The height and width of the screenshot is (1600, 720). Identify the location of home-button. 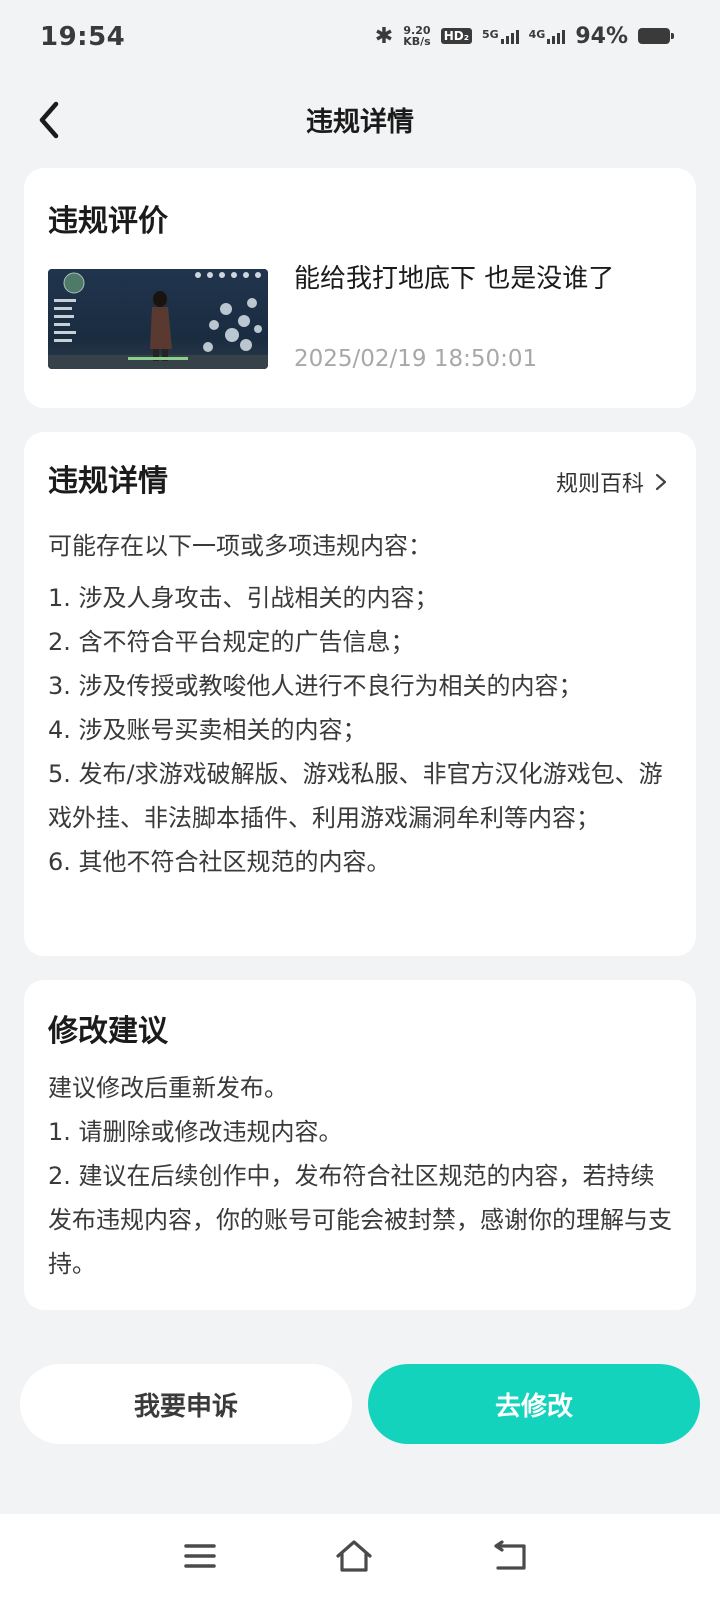
(354, 1556).